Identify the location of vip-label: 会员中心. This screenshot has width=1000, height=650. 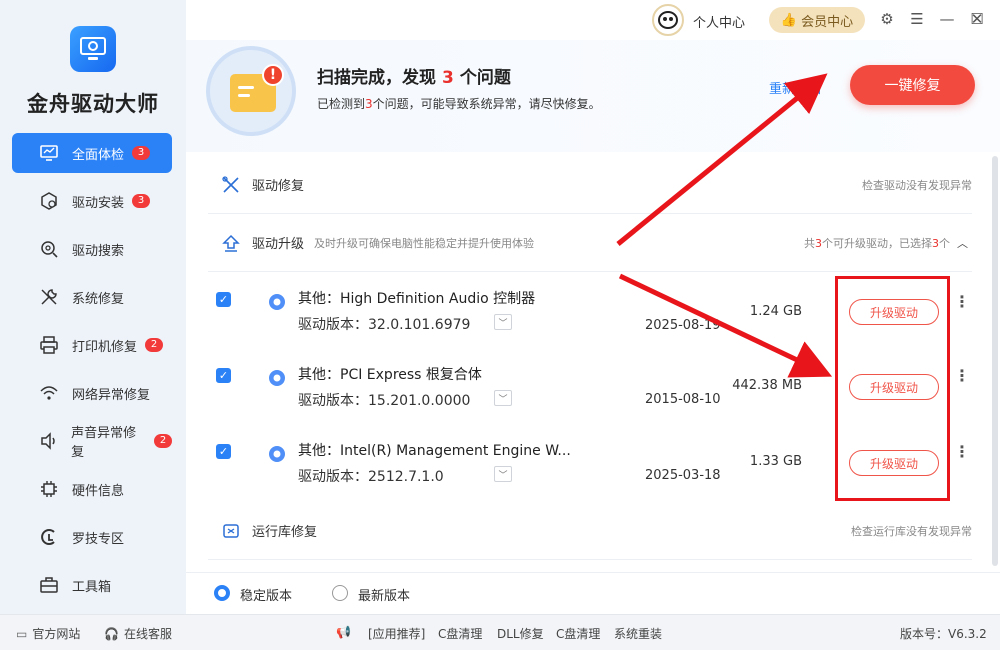
(827, 22).